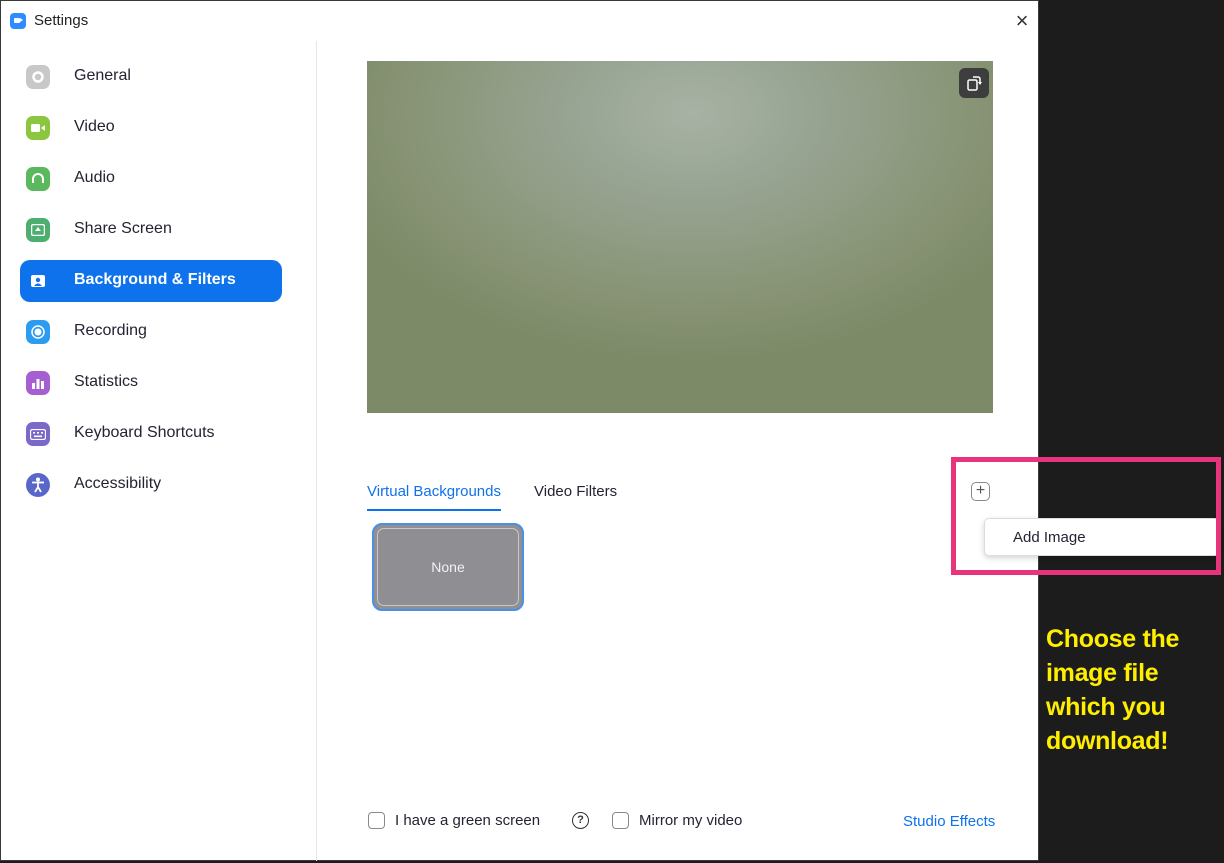 The width and height of the screenshot is (1224, 863). I want to click on add-image-menu: Add Image, so click(1102, 537).